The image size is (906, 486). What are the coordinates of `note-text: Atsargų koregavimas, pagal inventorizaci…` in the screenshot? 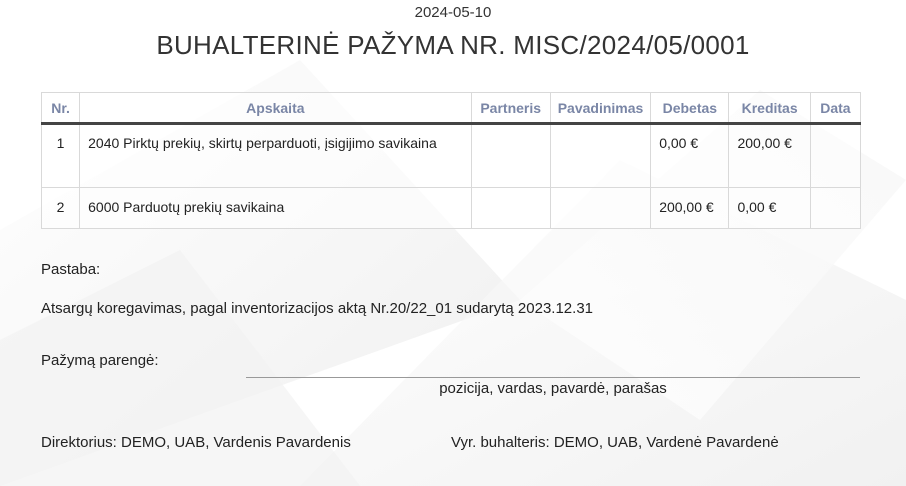 It's located at (317, 308).